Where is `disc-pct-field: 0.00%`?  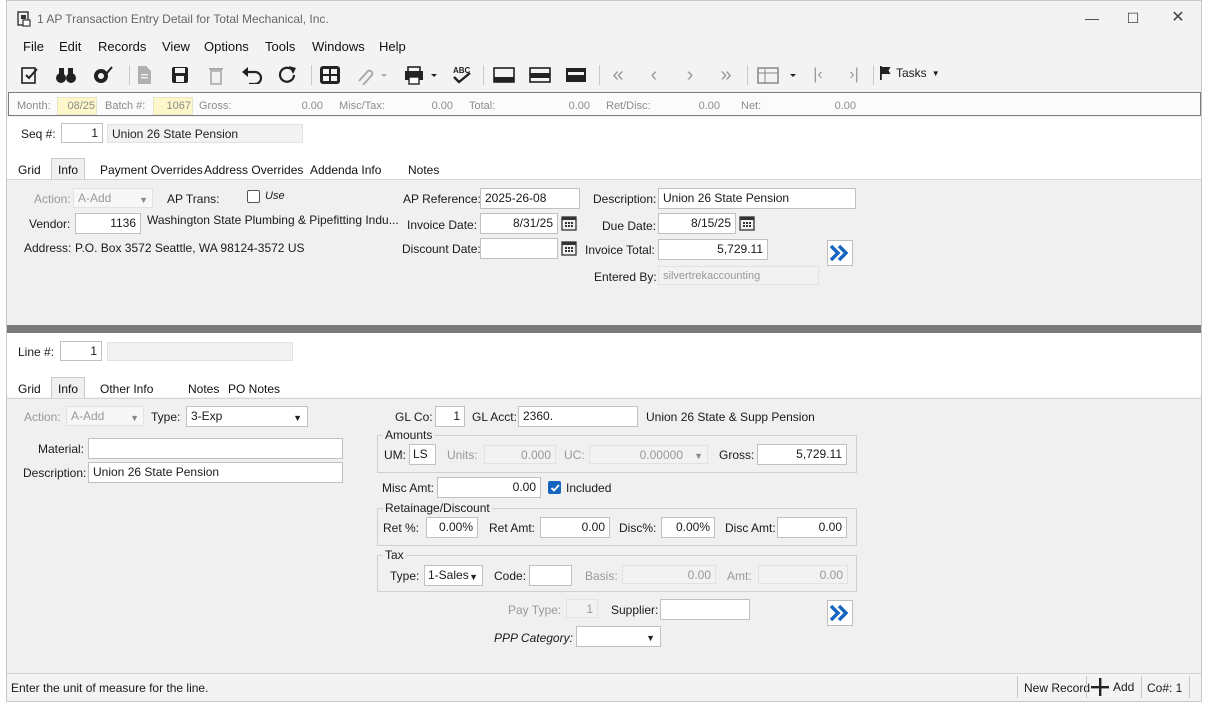 disc-pct-field: 0.00% is located at coordinates (688, 527).